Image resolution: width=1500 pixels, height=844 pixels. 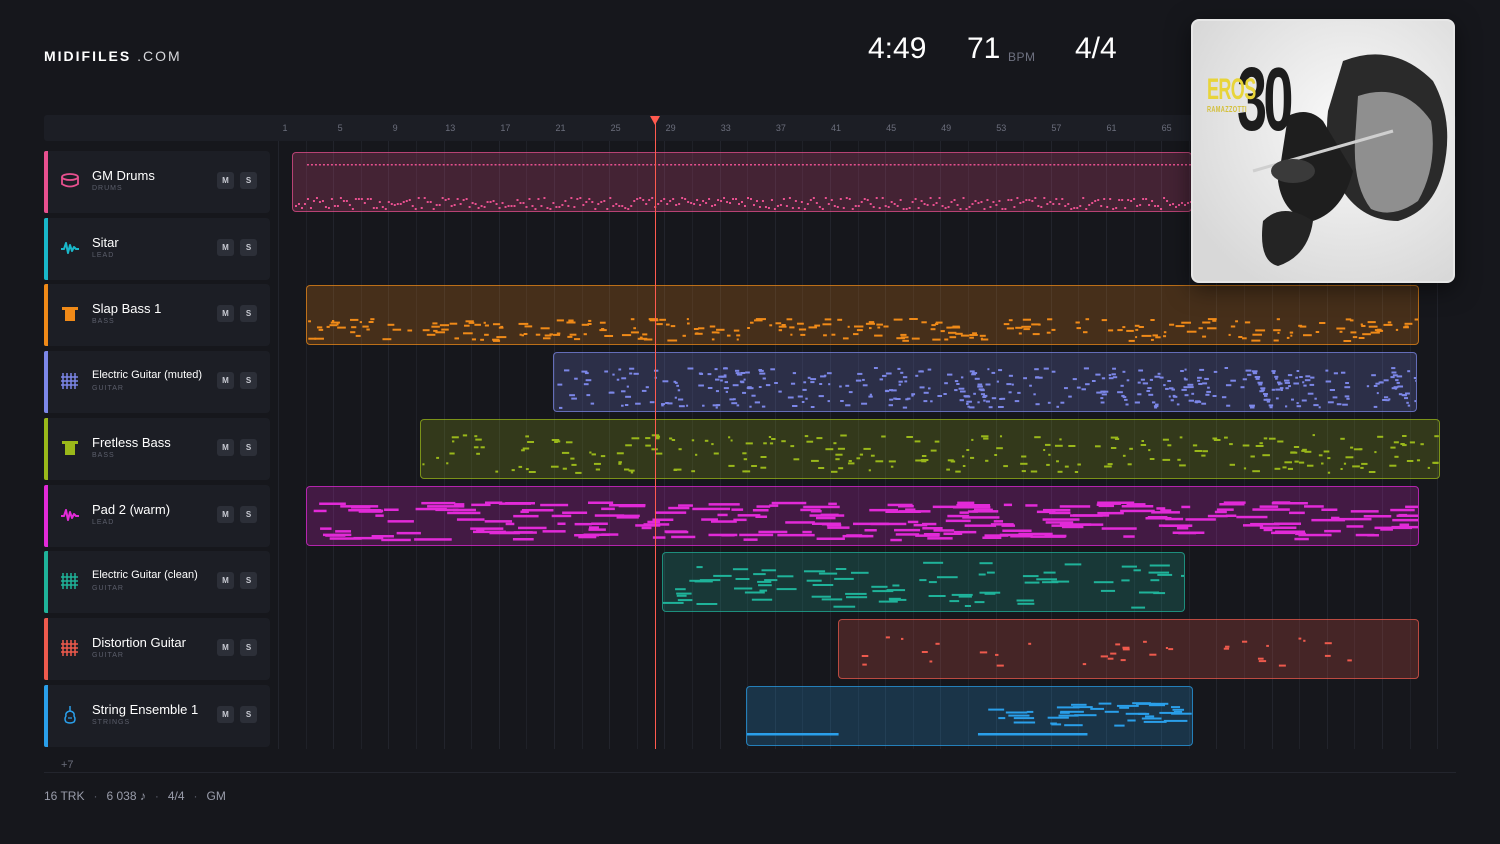 I want to click on clip-distortion-guitar, so click(x=1128, y=648).